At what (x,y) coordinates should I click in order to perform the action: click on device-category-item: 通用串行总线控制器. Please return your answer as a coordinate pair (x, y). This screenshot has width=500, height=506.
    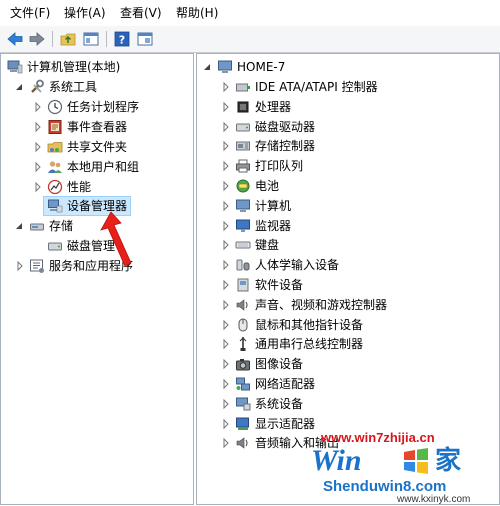
    Looking at the image, I should click on (357, 344).